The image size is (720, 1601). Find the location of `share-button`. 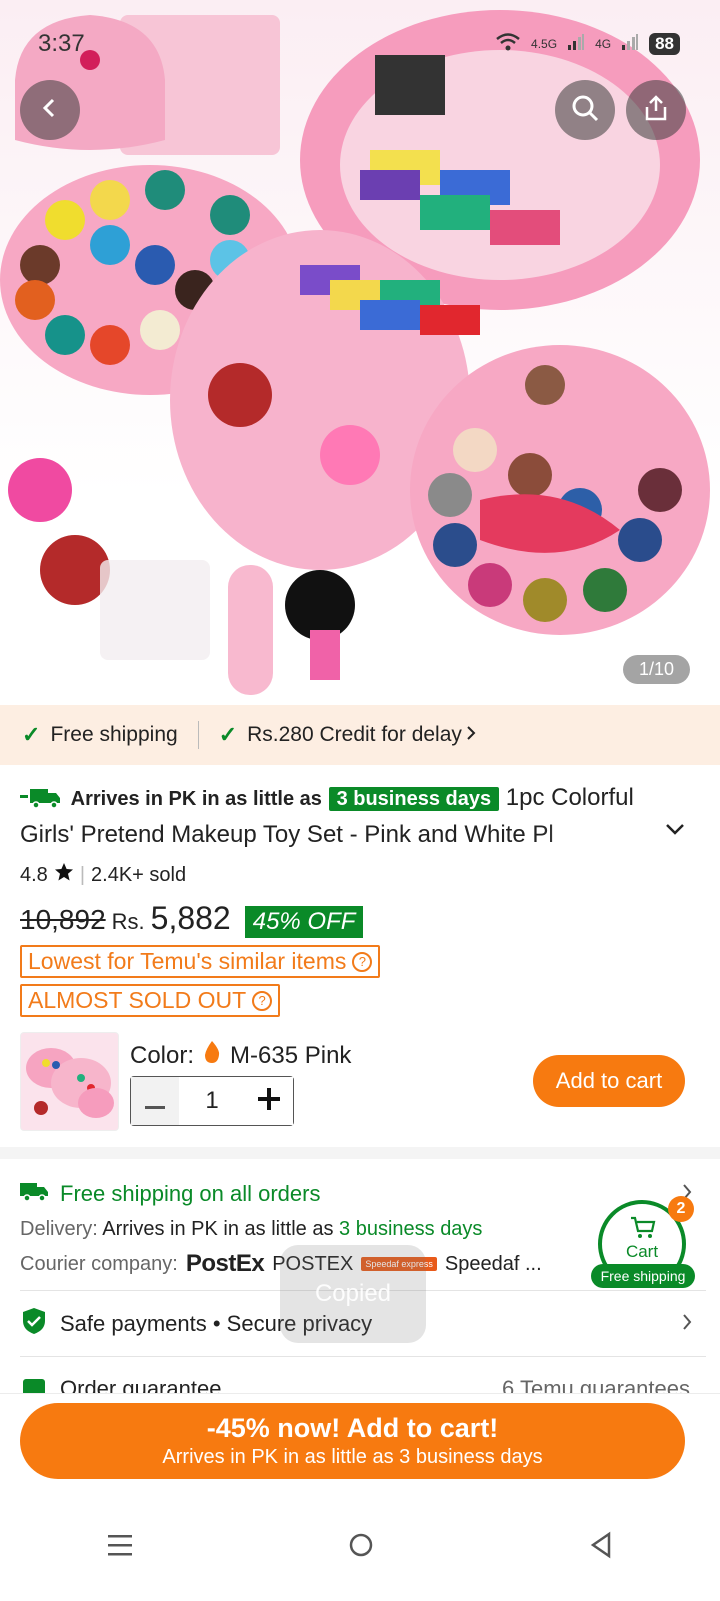

share-button is located at coordinates (656, 110).